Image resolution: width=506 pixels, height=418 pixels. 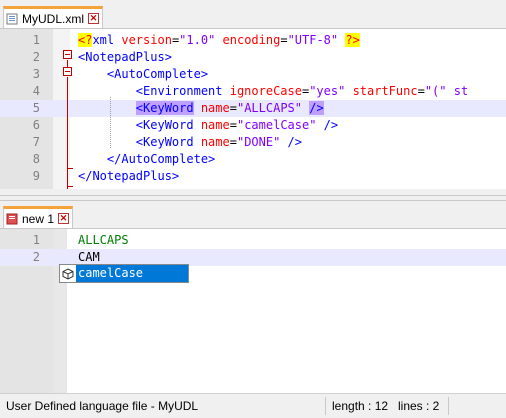 I want to click on status-length: length : 12, so click(x=360, y=406).